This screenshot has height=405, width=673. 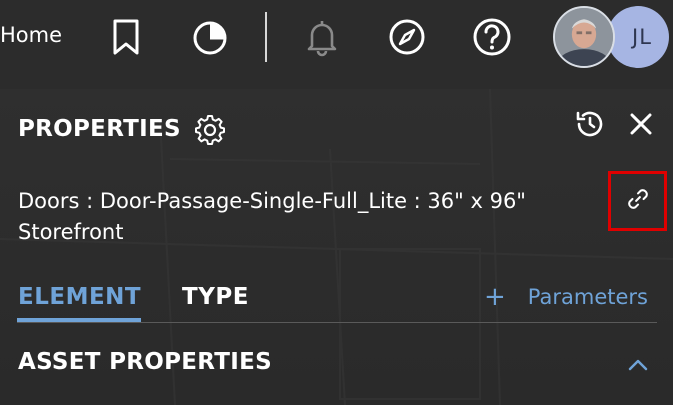 I want to click on home-link: Home, so click(x=31, y=35).